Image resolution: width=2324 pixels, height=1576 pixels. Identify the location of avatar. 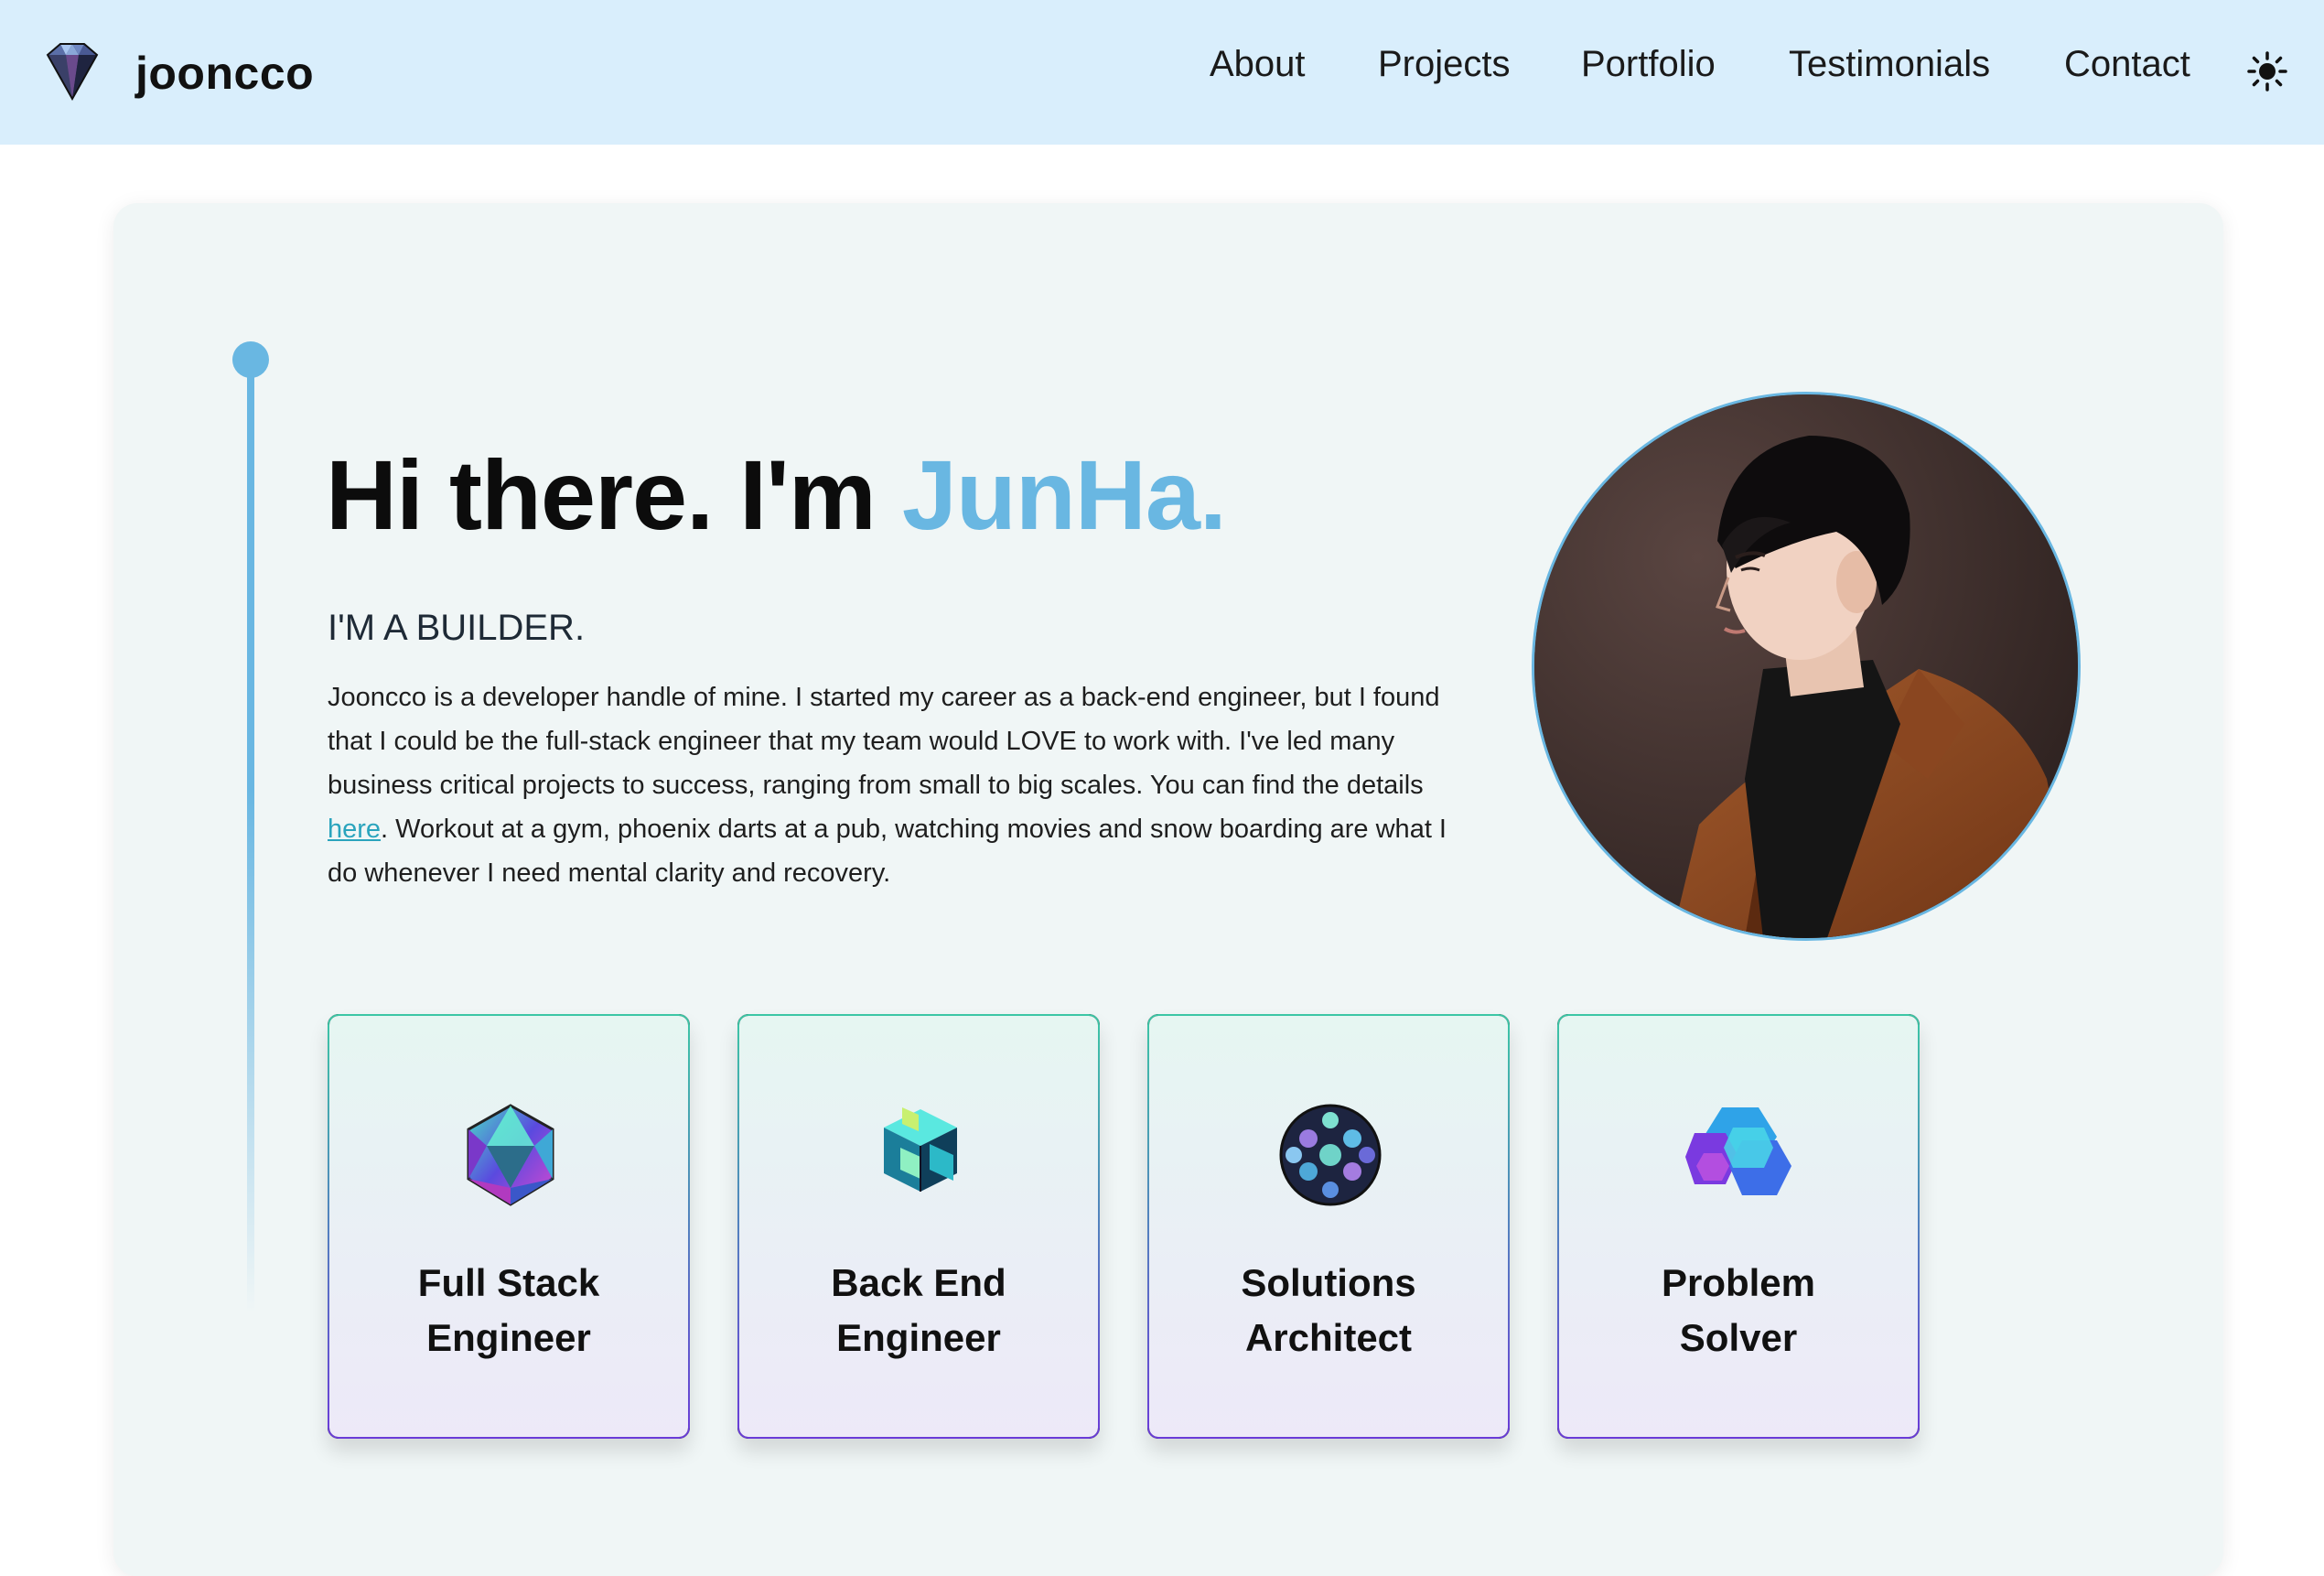
(1806, 666).